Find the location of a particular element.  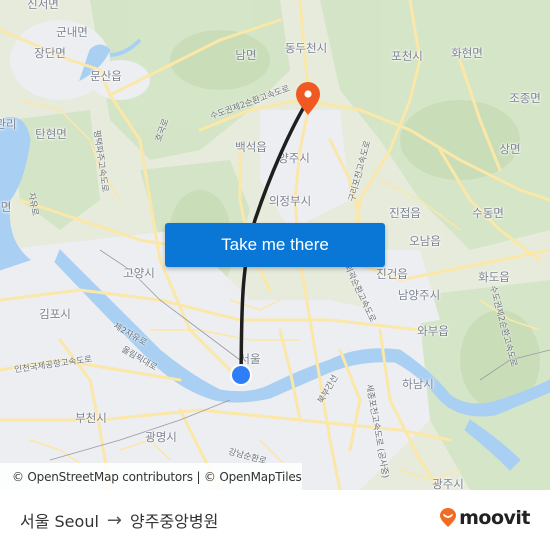

footer-bar: 서울 Seoul → 양주중앙병원 moovit is located at coordinates (275, 520).